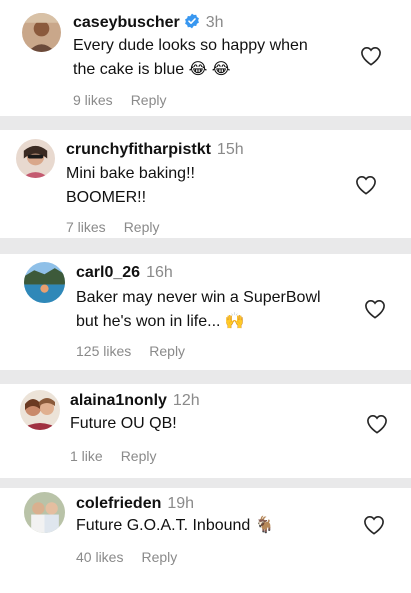  Describe the element at coordinates (86, 227) in the screenshot. I see `likes-count: 7 likes` at that location.